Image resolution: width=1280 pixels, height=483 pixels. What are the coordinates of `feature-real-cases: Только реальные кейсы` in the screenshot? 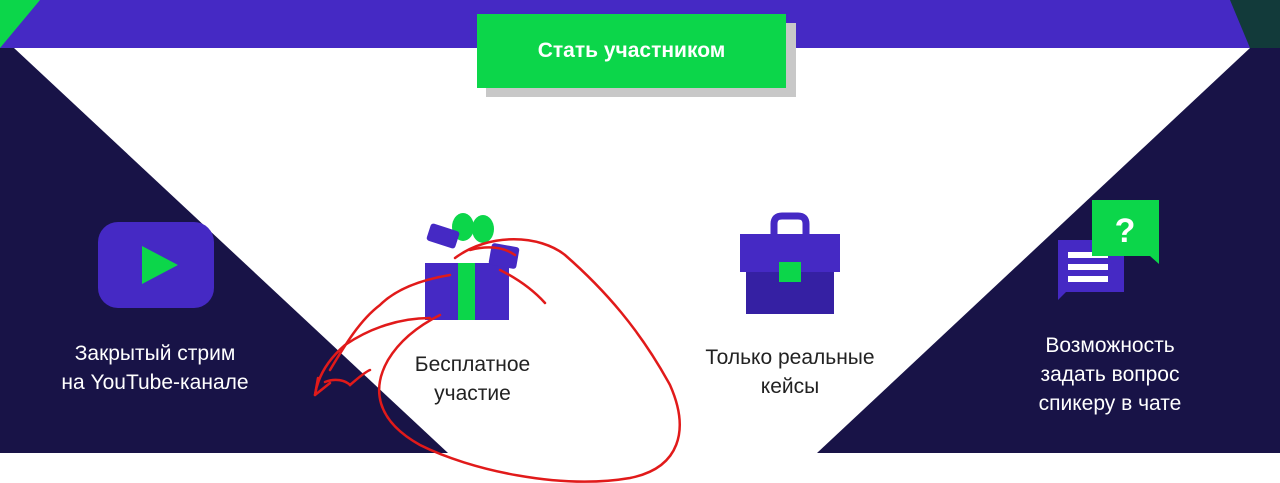 It's located at (790, 372).